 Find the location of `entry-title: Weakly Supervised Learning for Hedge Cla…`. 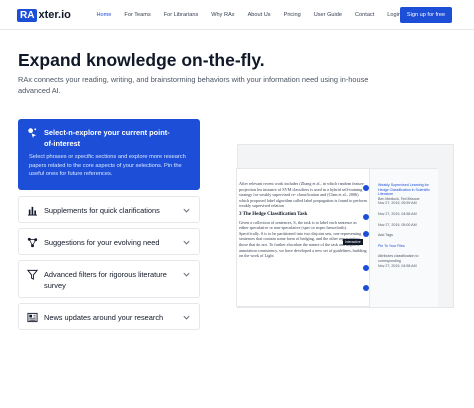

entry-title: Weakly Supervised Learning for Hedge Cla… is located at coordinates (404, 190).